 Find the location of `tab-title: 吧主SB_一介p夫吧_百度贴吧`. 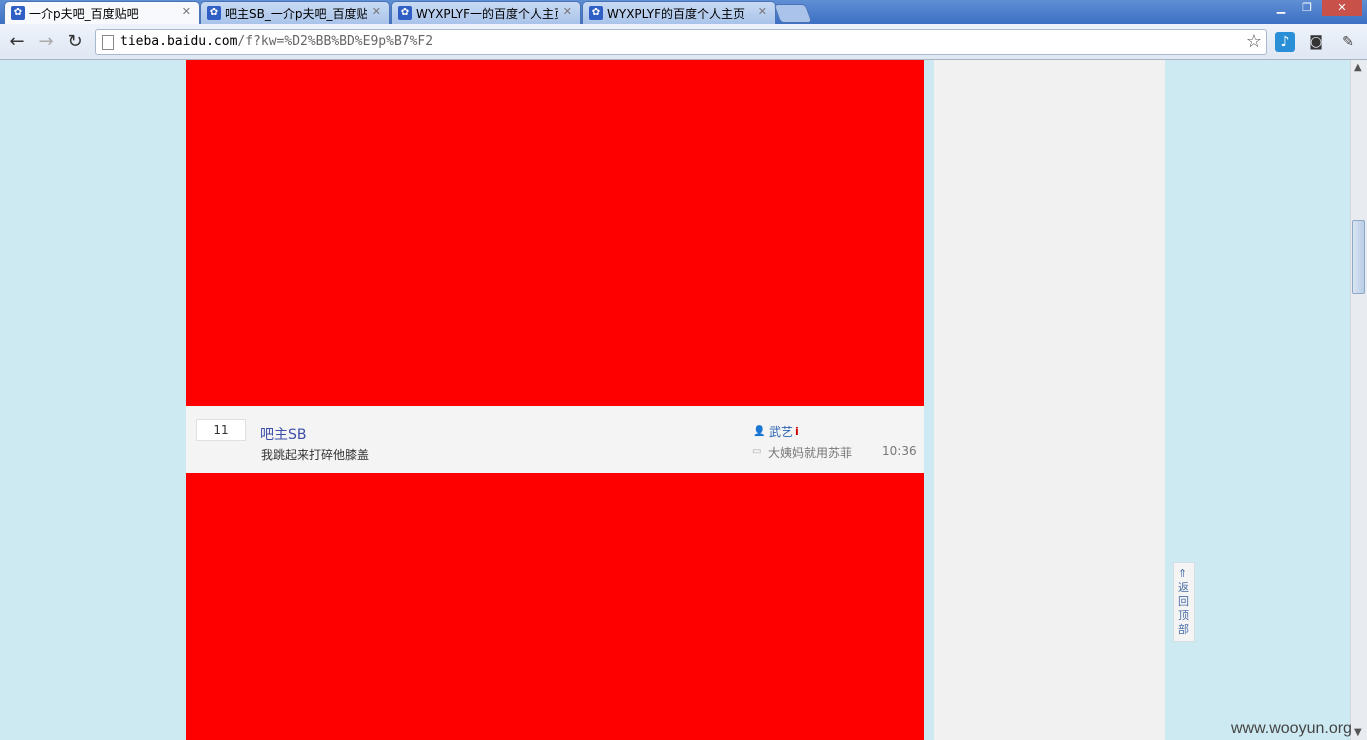

tab-title: 吧主SB_一介p夫吧_百度贴吧 is located at coordinates (296, 14).